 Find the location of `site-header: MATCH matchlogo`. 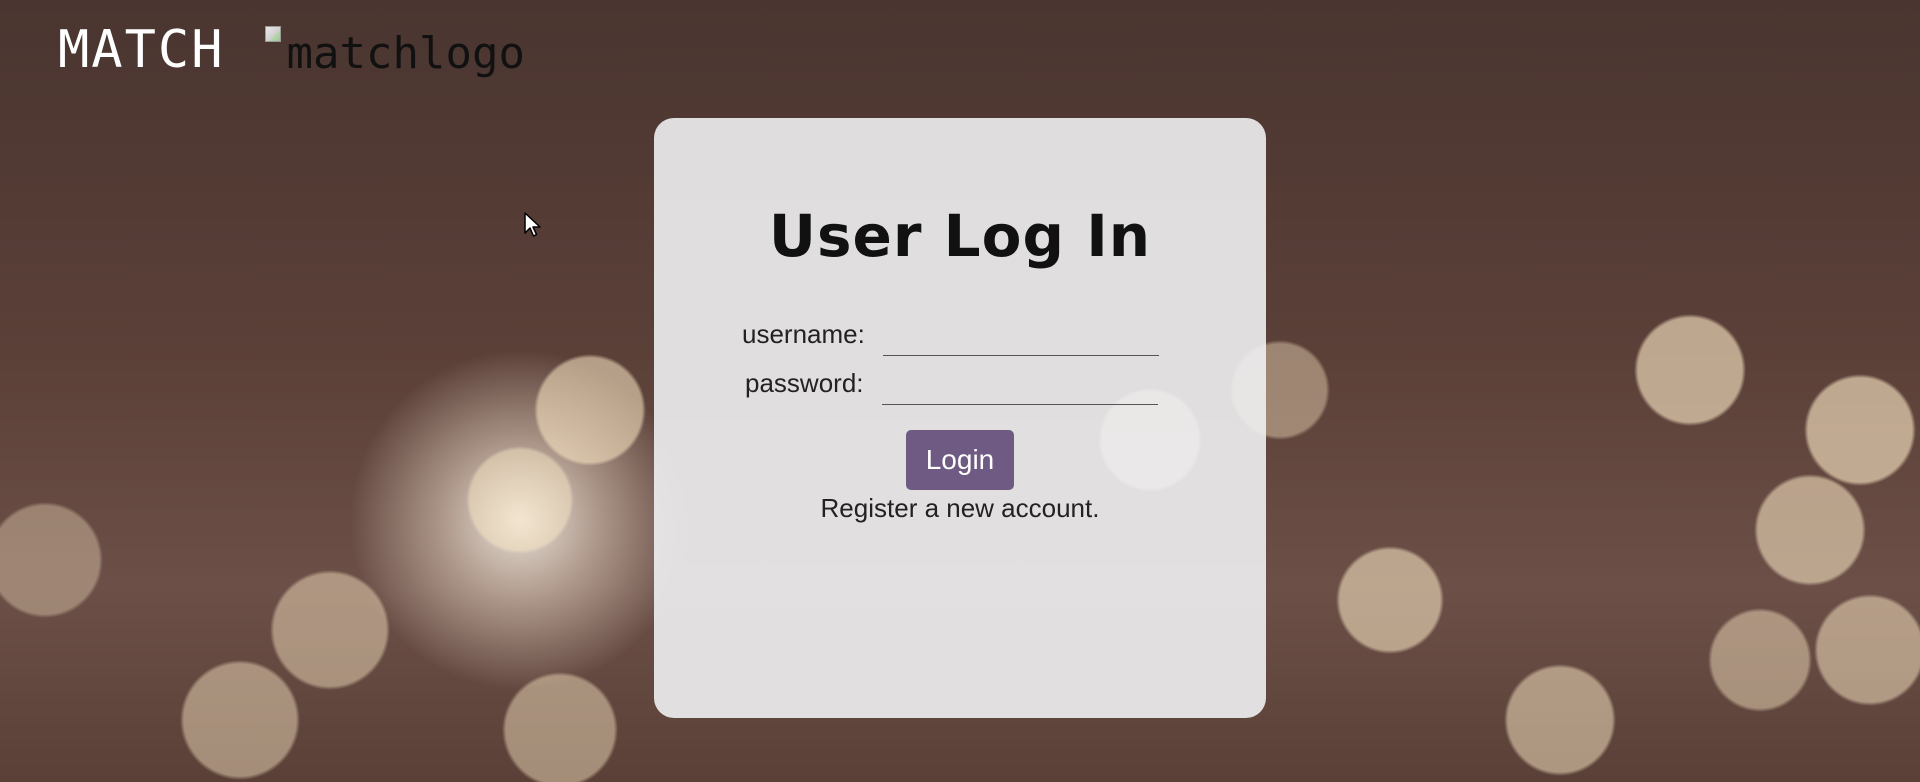

site-header: MATCH matchlogo is located at coordinates (291, 52).